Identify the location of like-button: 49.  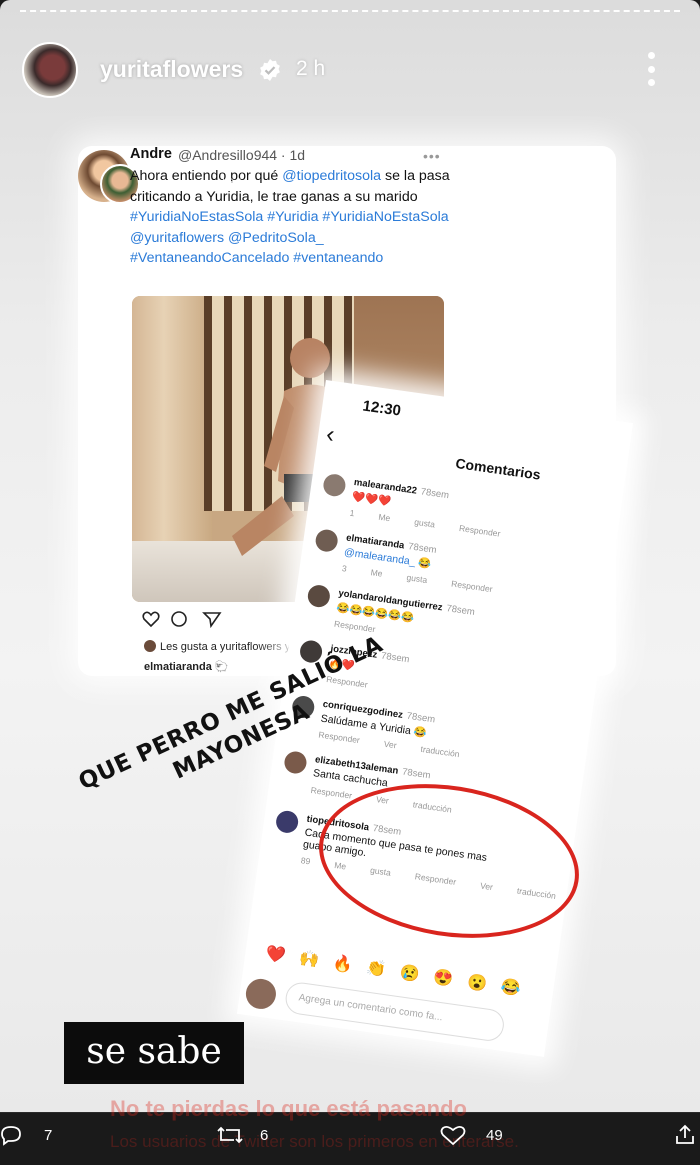
(471, 1135).